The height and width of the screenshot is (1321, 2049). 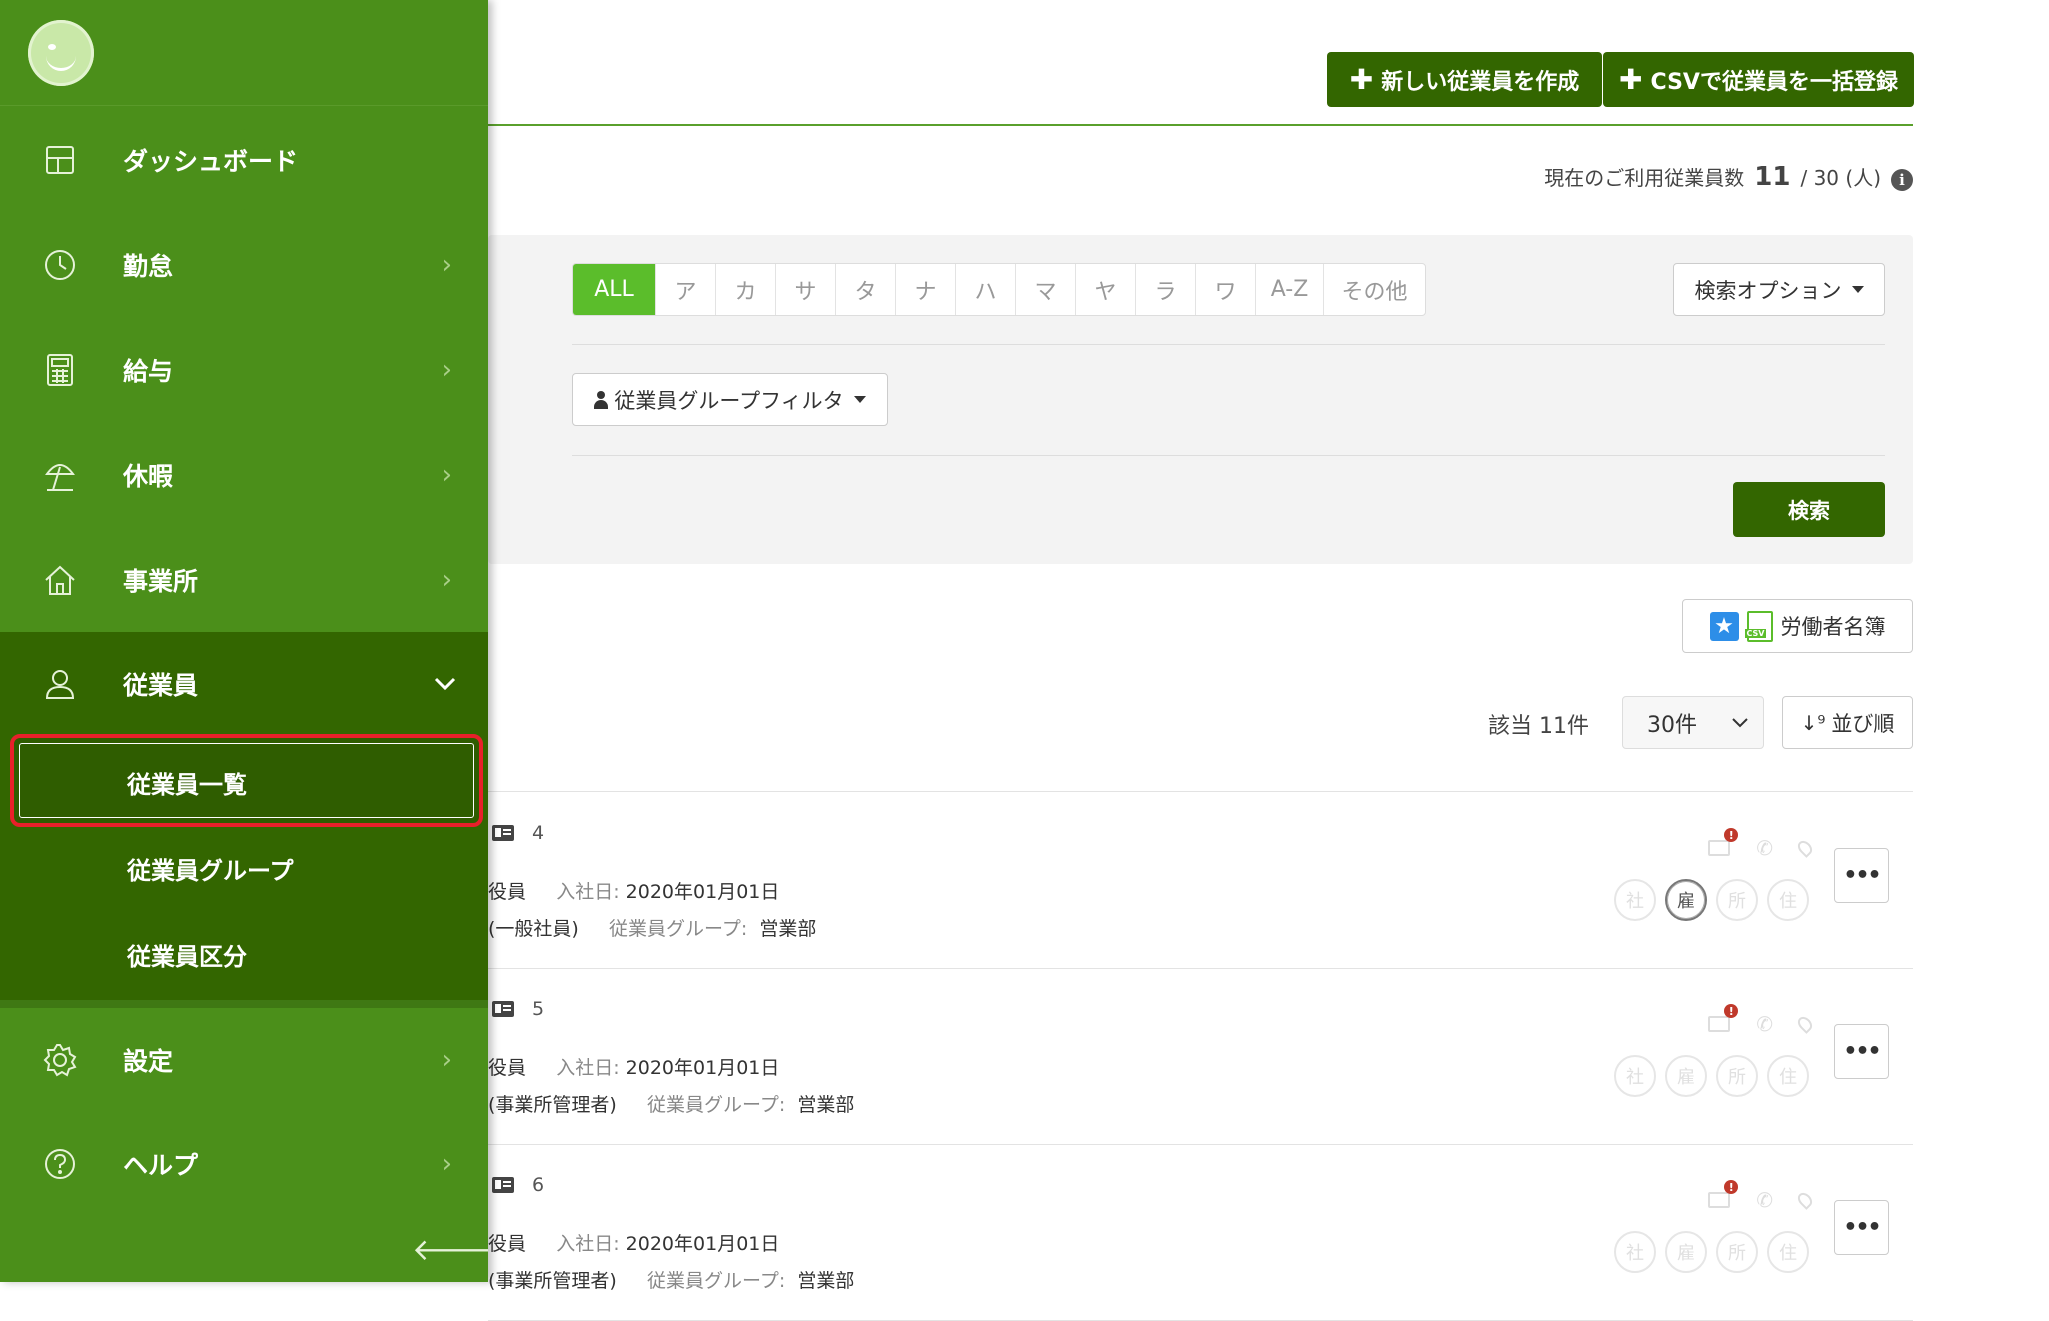 I want to click on kana-tab: ア, so click(x=685, y=289).